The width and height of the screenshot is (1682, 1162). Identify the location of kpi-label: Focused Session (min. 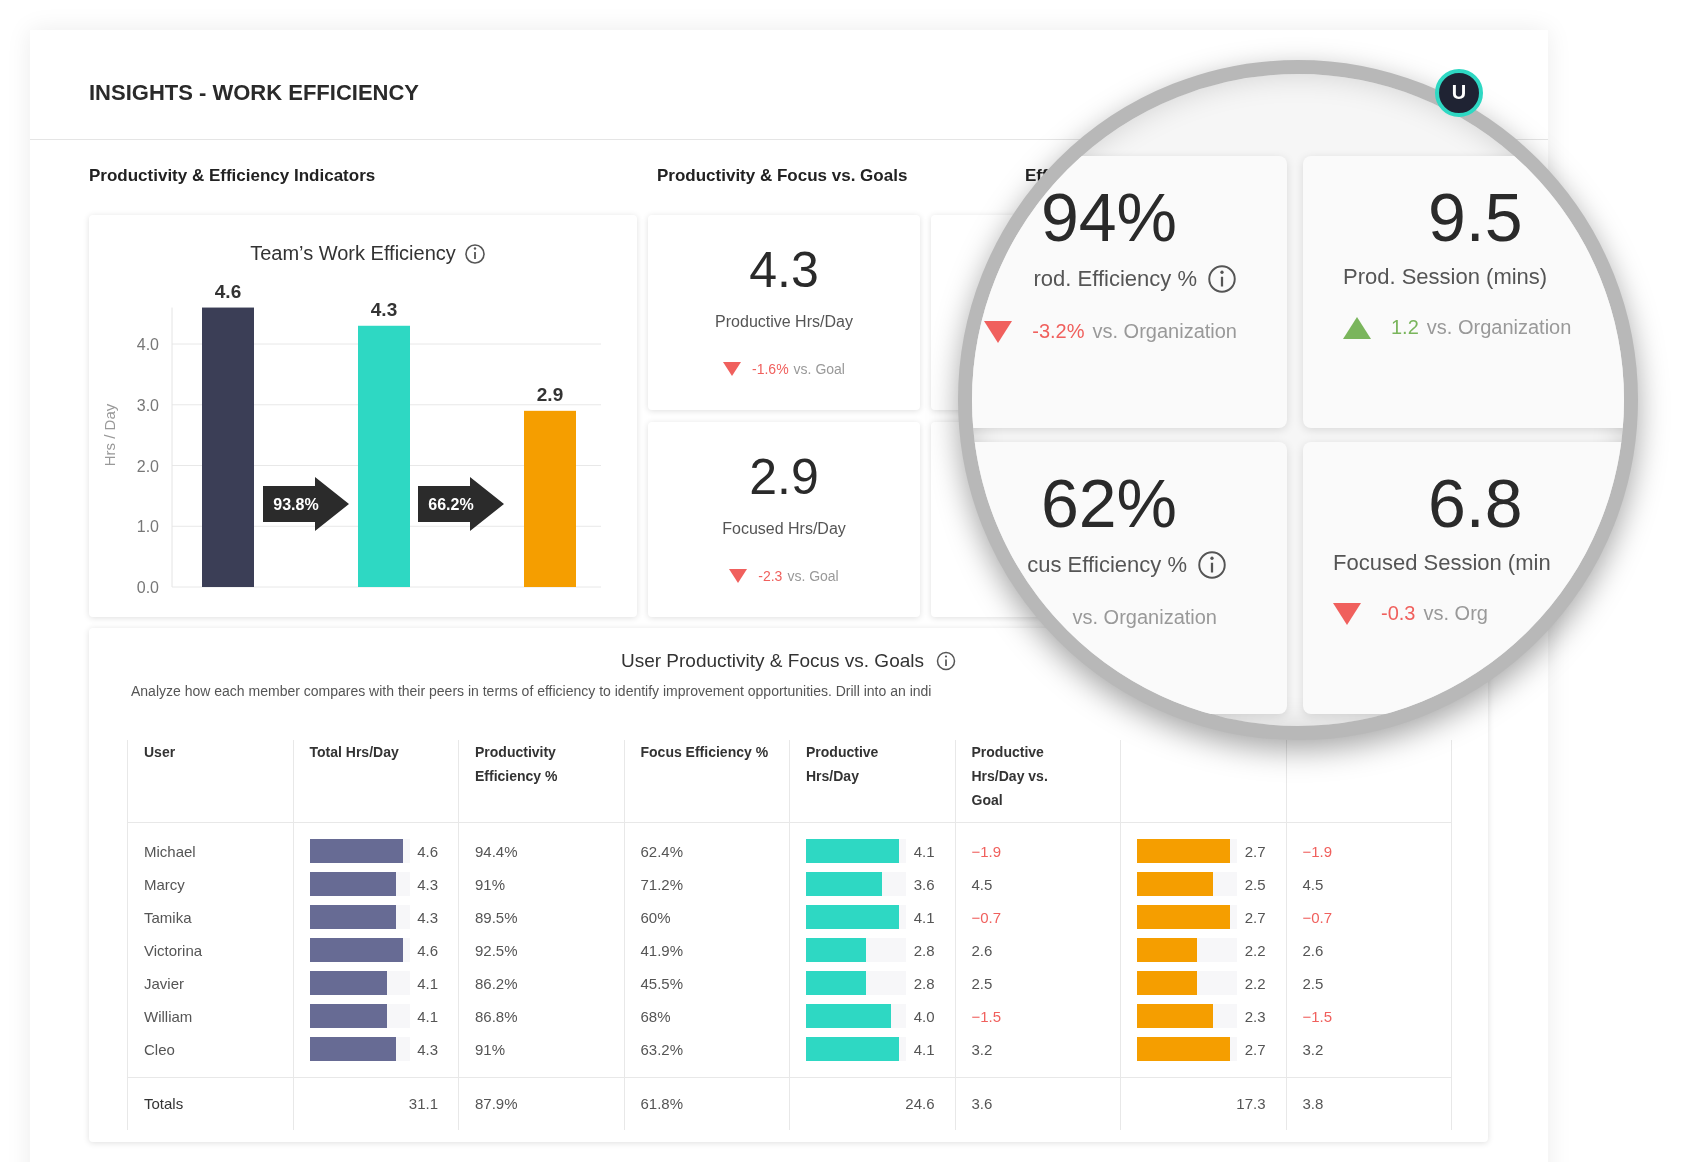
(1442, 563).